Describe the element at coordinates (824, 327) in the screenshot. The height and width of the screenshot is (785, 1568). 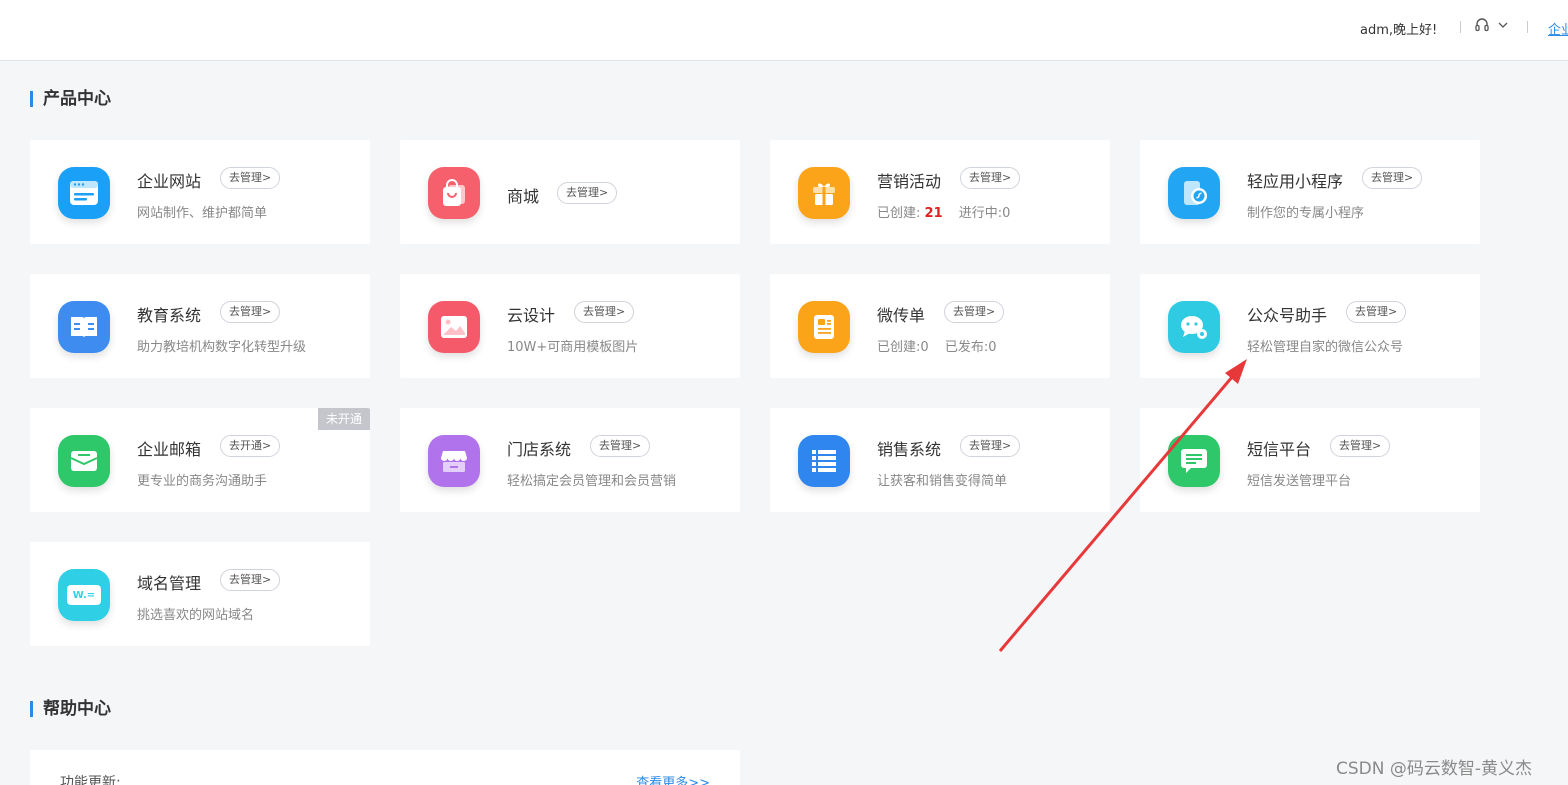
I see `flyer-icon` at that location.